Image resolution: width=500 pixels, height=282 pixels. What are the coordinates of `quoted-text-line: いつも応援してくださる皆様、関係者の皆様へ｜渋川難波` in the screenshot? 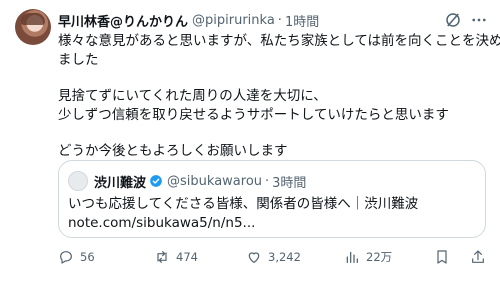 It's located at (243, 204).